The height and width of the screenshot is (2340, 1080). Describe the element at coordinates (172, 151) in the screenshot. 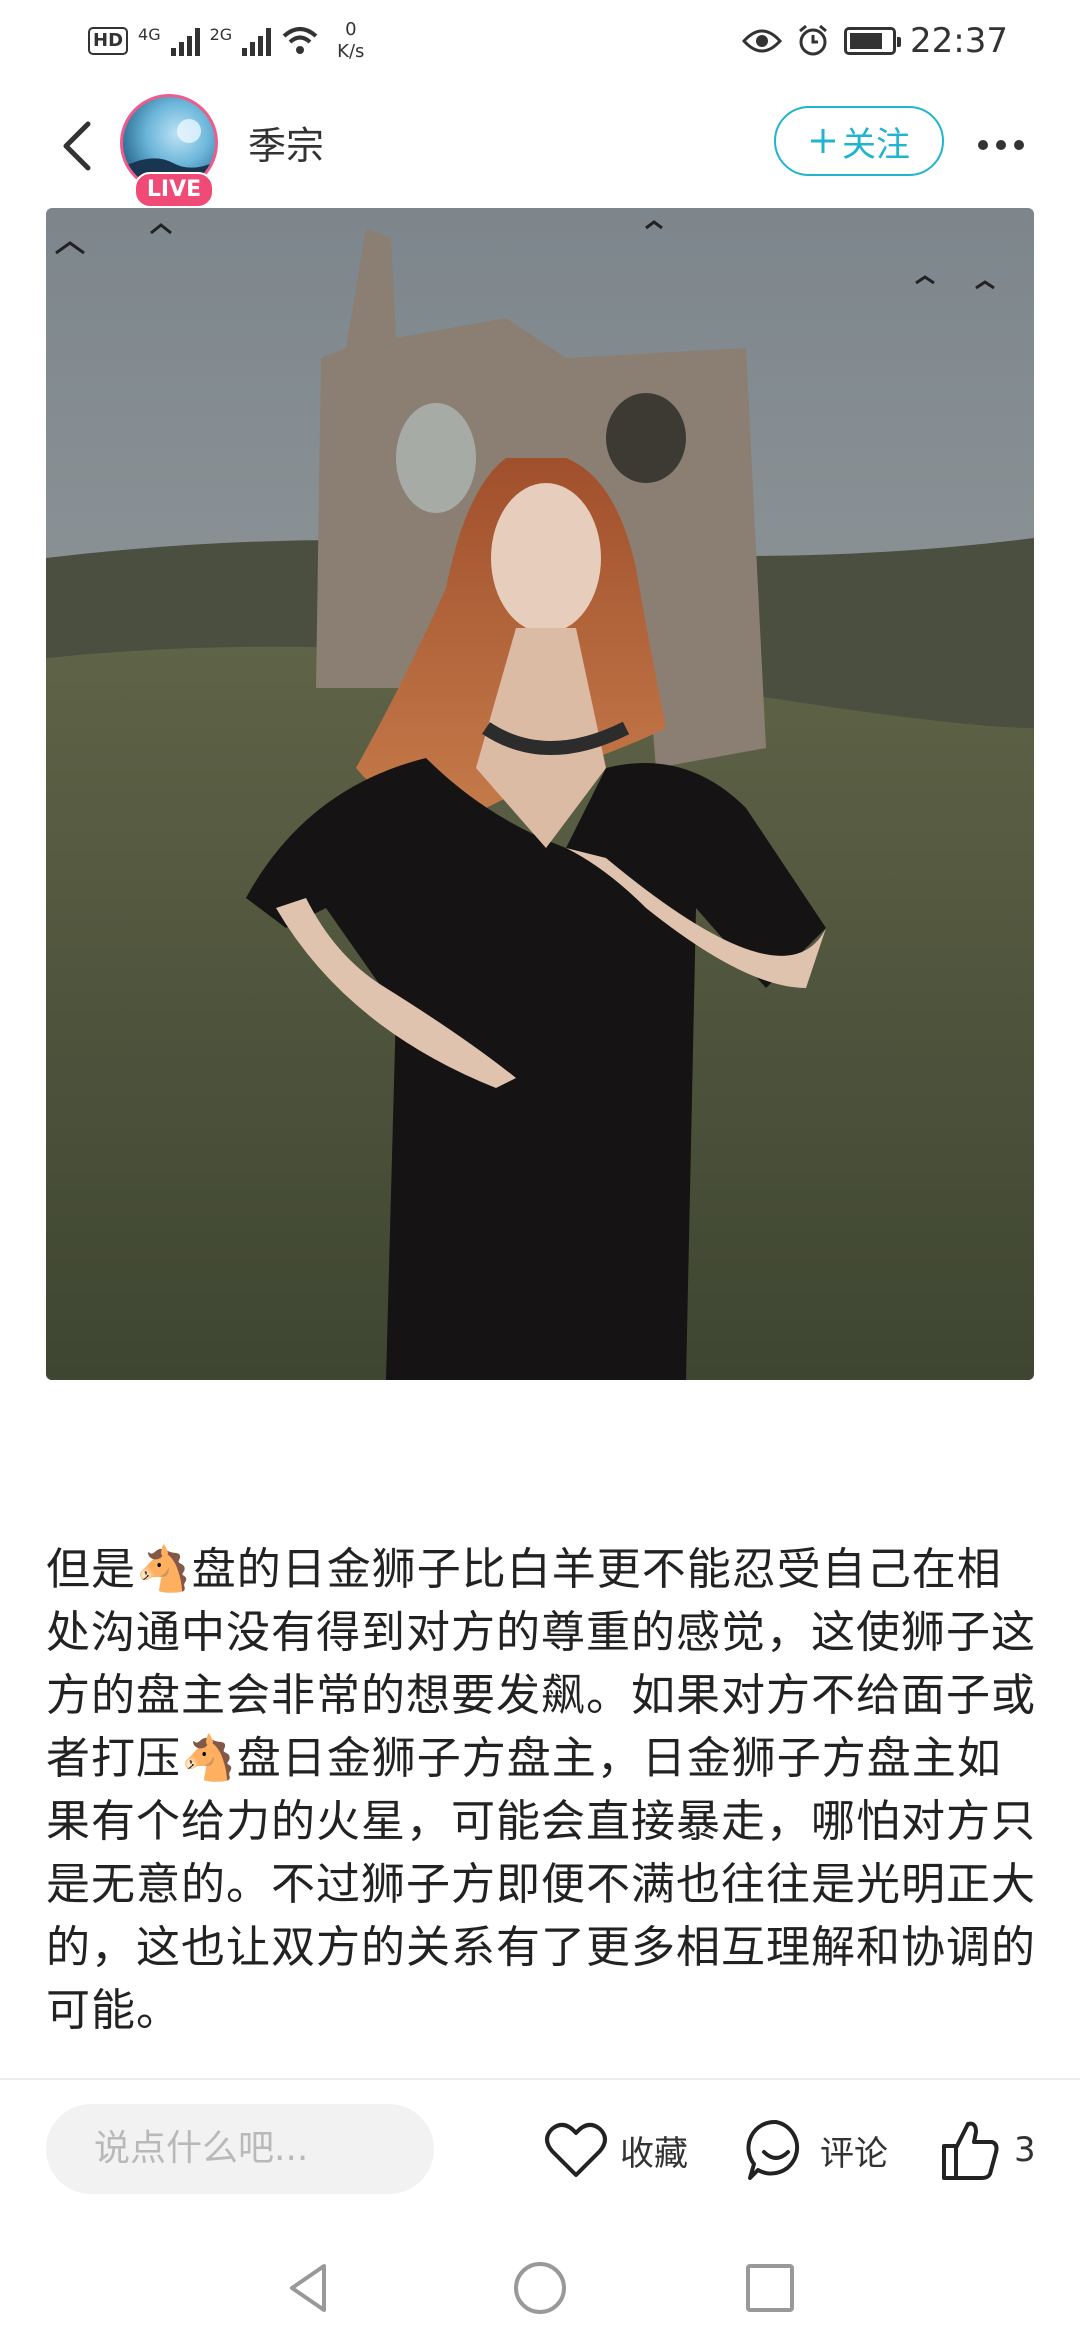

I see `avatar: LIVE` at that location.